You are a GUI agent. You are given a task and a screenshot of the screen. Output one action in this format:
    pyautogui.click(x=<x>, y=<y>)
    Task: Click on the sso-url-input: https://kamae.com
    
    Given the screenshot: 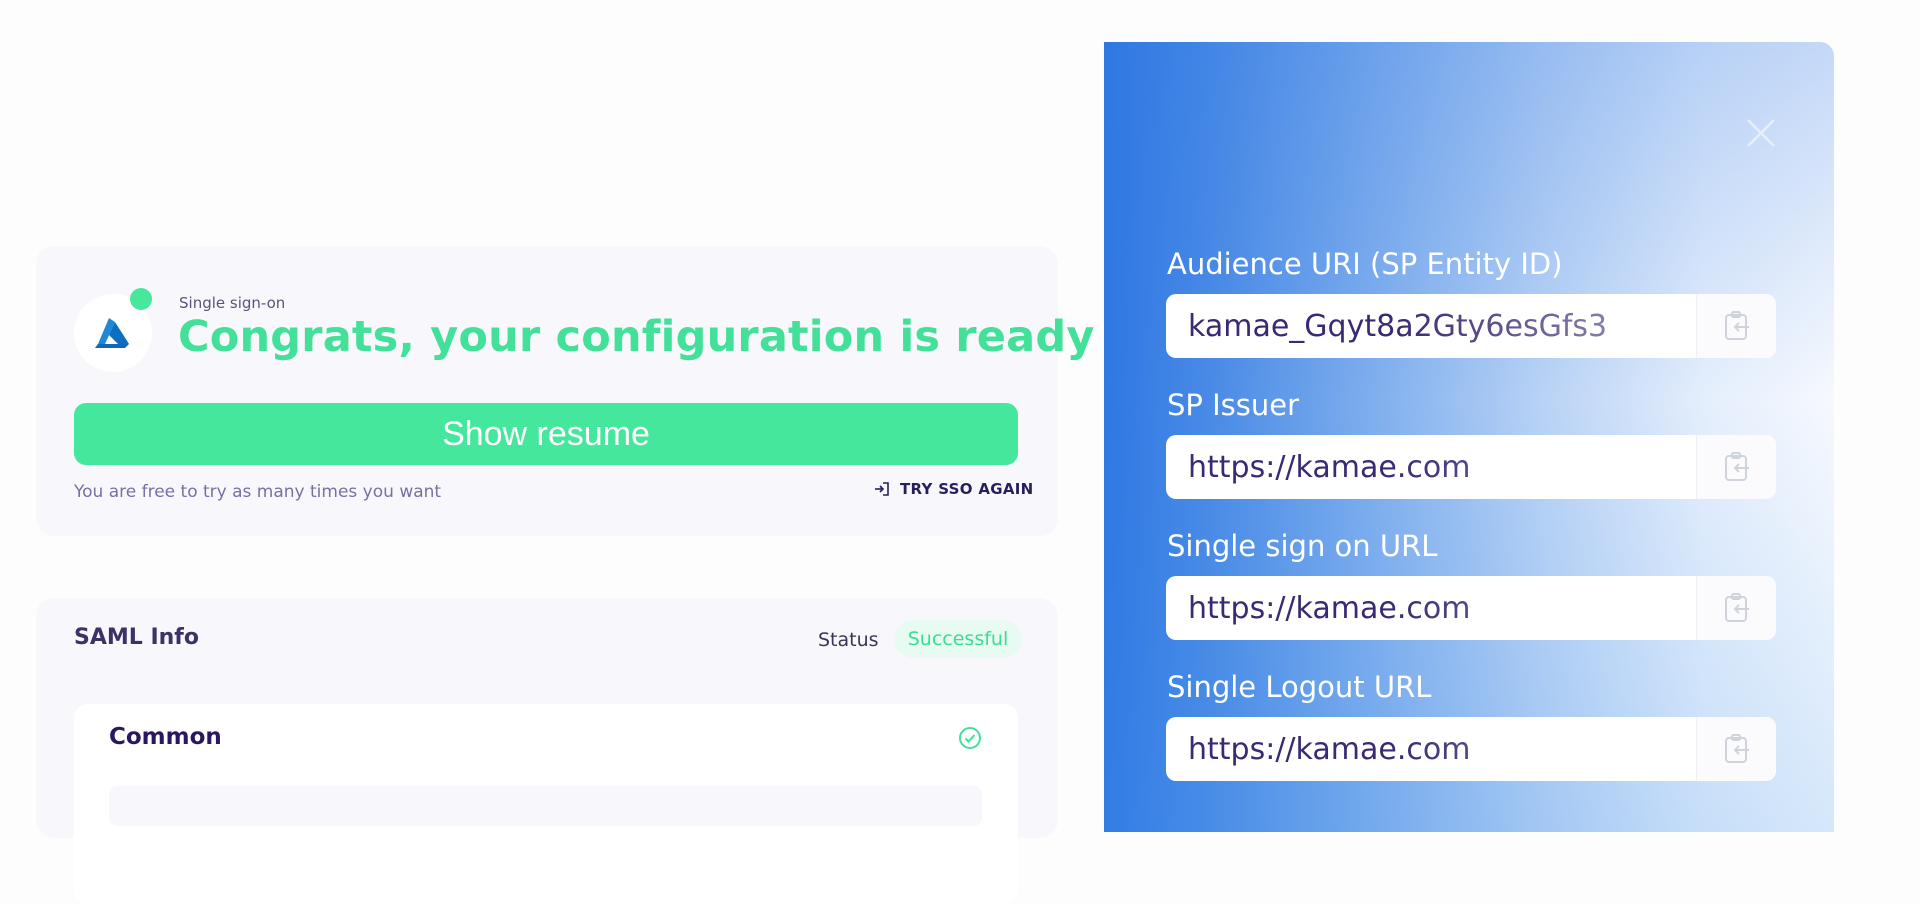 What is the action you would take?
    pyautogui.click(x=1426, y=608)
    